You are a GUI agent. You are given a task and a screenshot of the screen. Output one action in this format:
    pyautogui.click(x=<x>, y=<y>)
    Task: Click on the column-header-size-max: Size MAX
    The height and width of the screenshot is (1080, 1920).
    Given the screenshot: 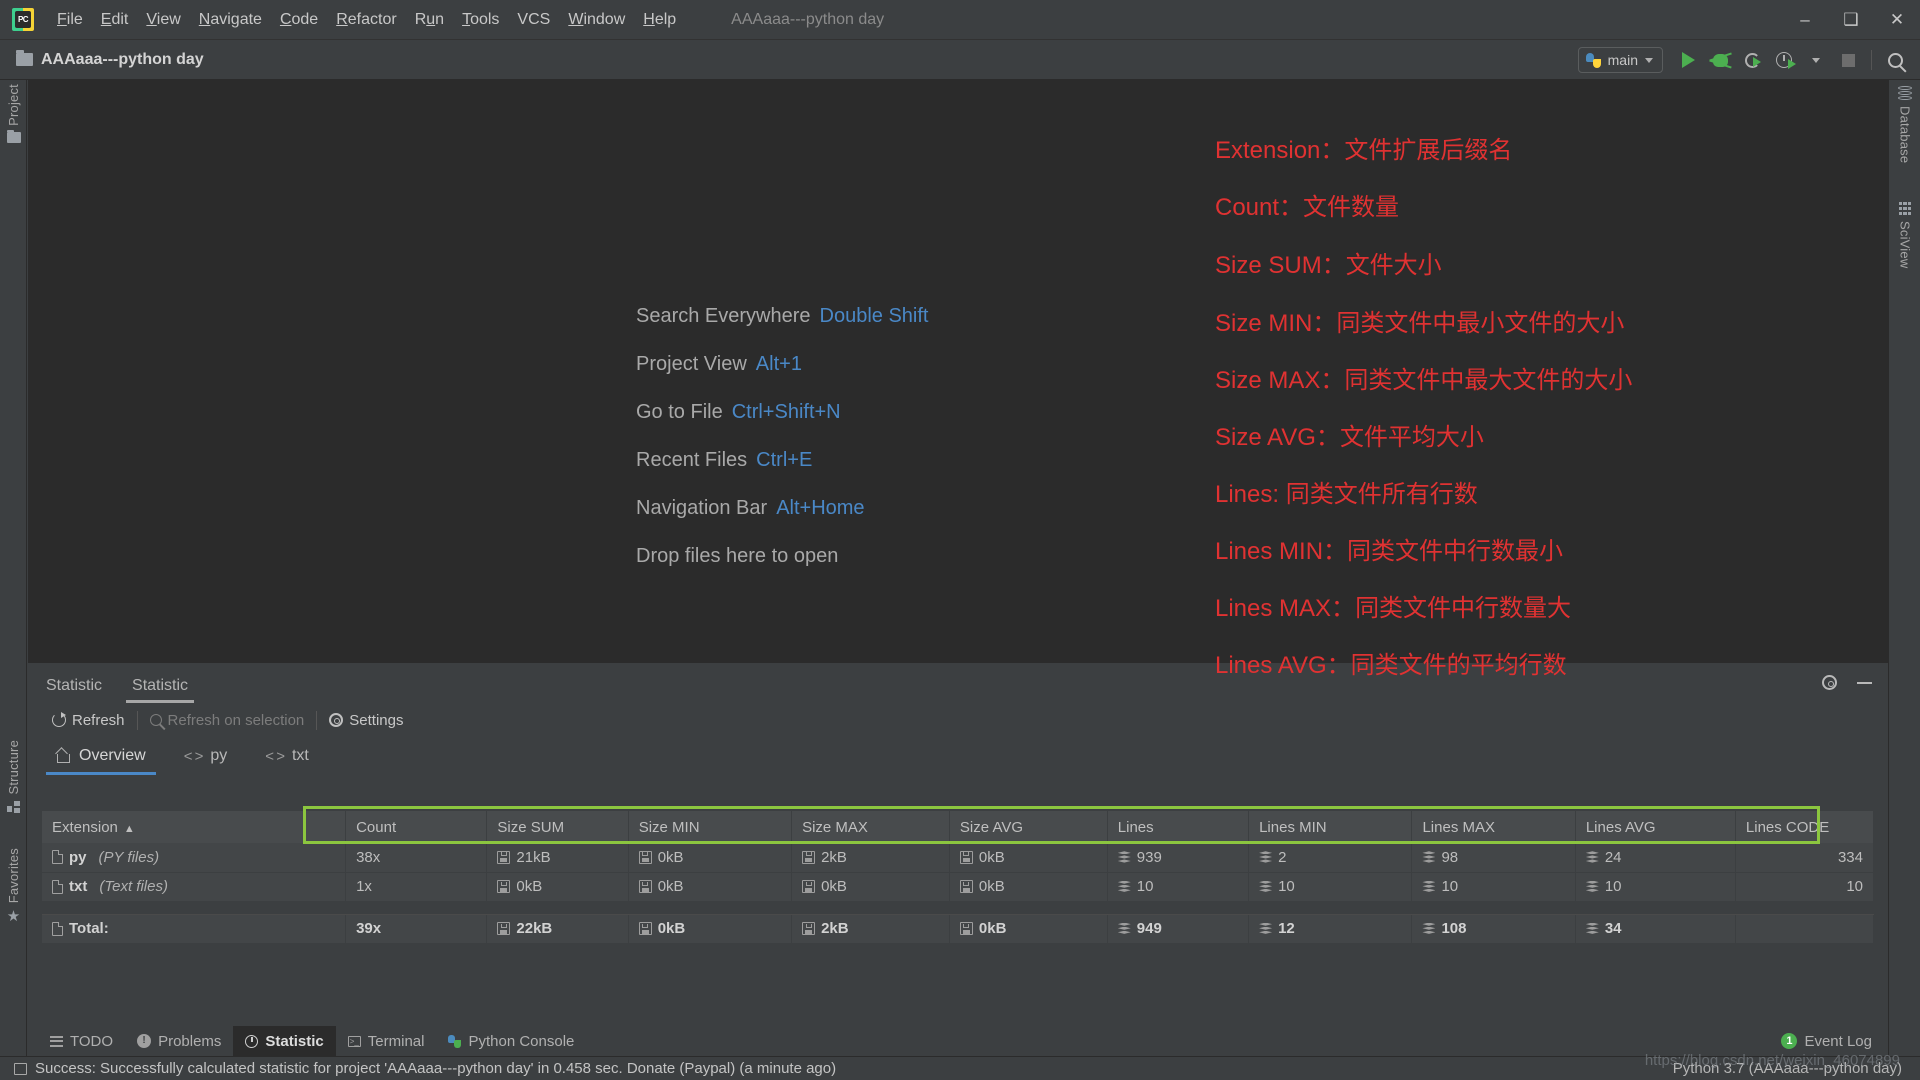 What is the action you would take?
    pyautogui.click(x=870, y=827)
    